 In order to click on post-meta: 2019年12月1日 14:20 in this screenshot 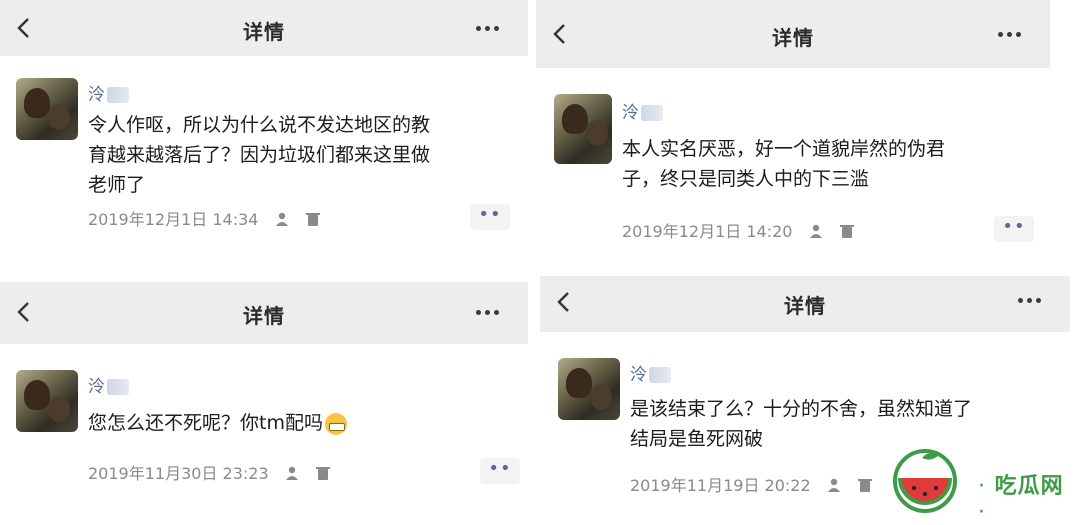, I will do `click(738, 230)`.